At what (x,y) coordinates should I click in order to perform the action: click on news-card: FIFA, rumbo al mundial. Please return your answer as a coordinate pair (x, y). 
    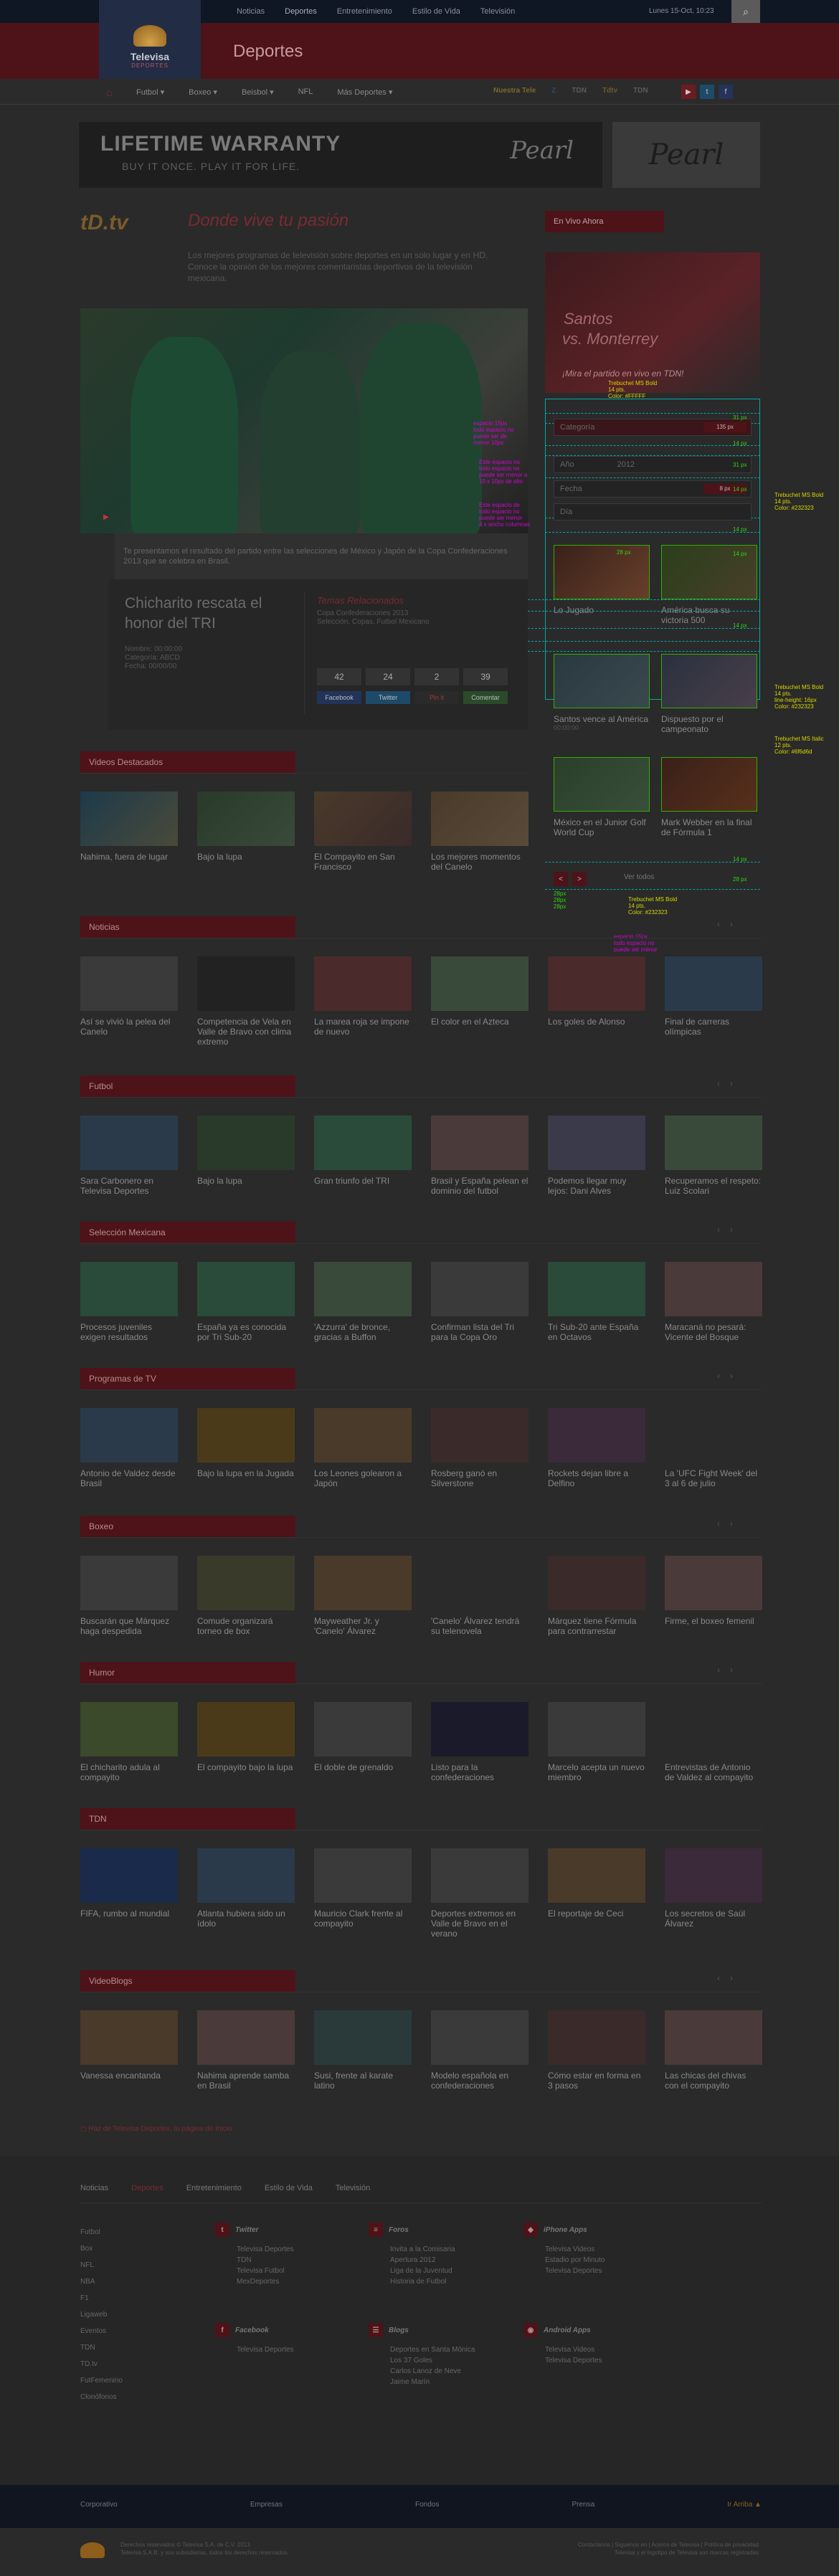
    Looking at the image, I should click on (129, 1883).